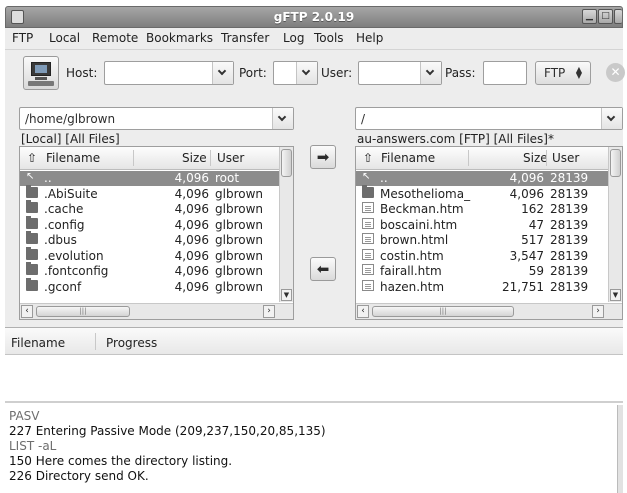 The height and width of the screenshot is (493, 627). I want to click on port-dropdown-button, so click(306, 73).